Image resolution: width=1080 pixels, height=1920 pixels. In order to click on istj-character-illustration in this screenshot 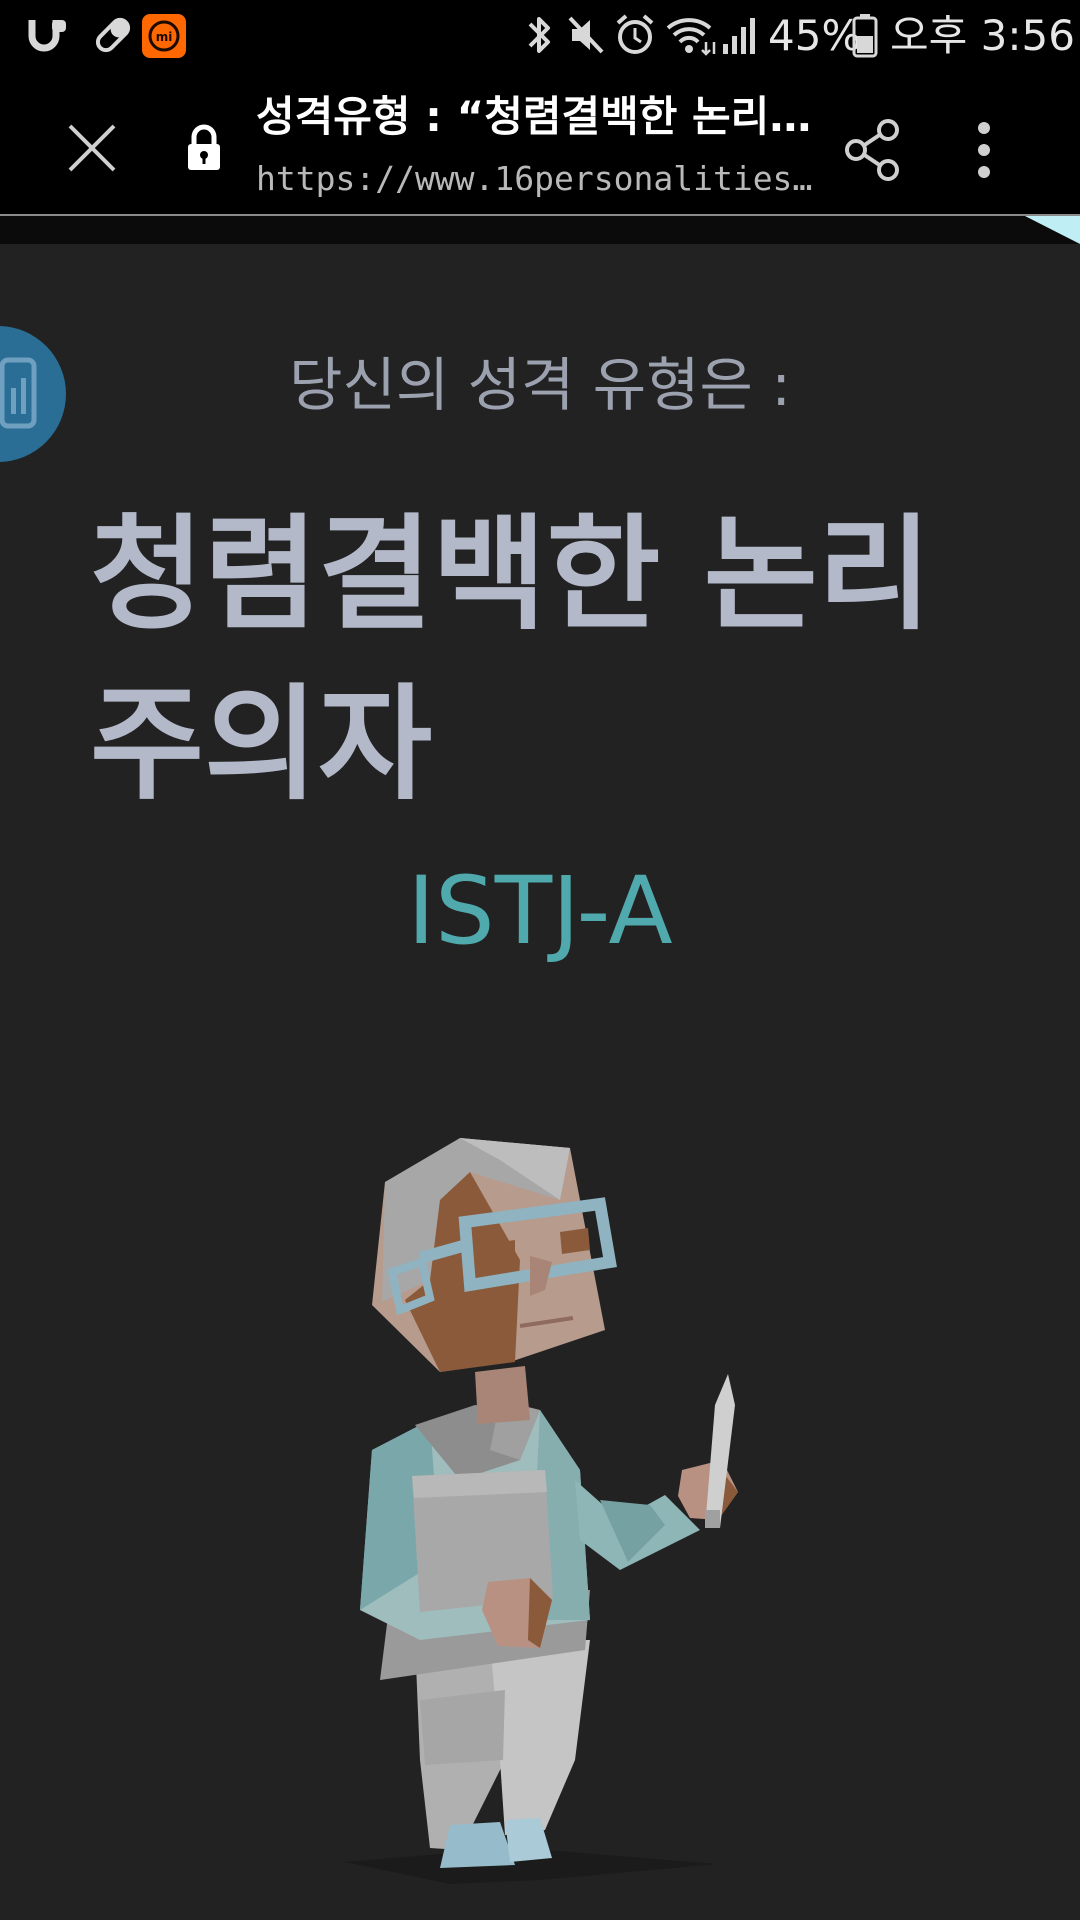, I will do `click(541, 1511)`.